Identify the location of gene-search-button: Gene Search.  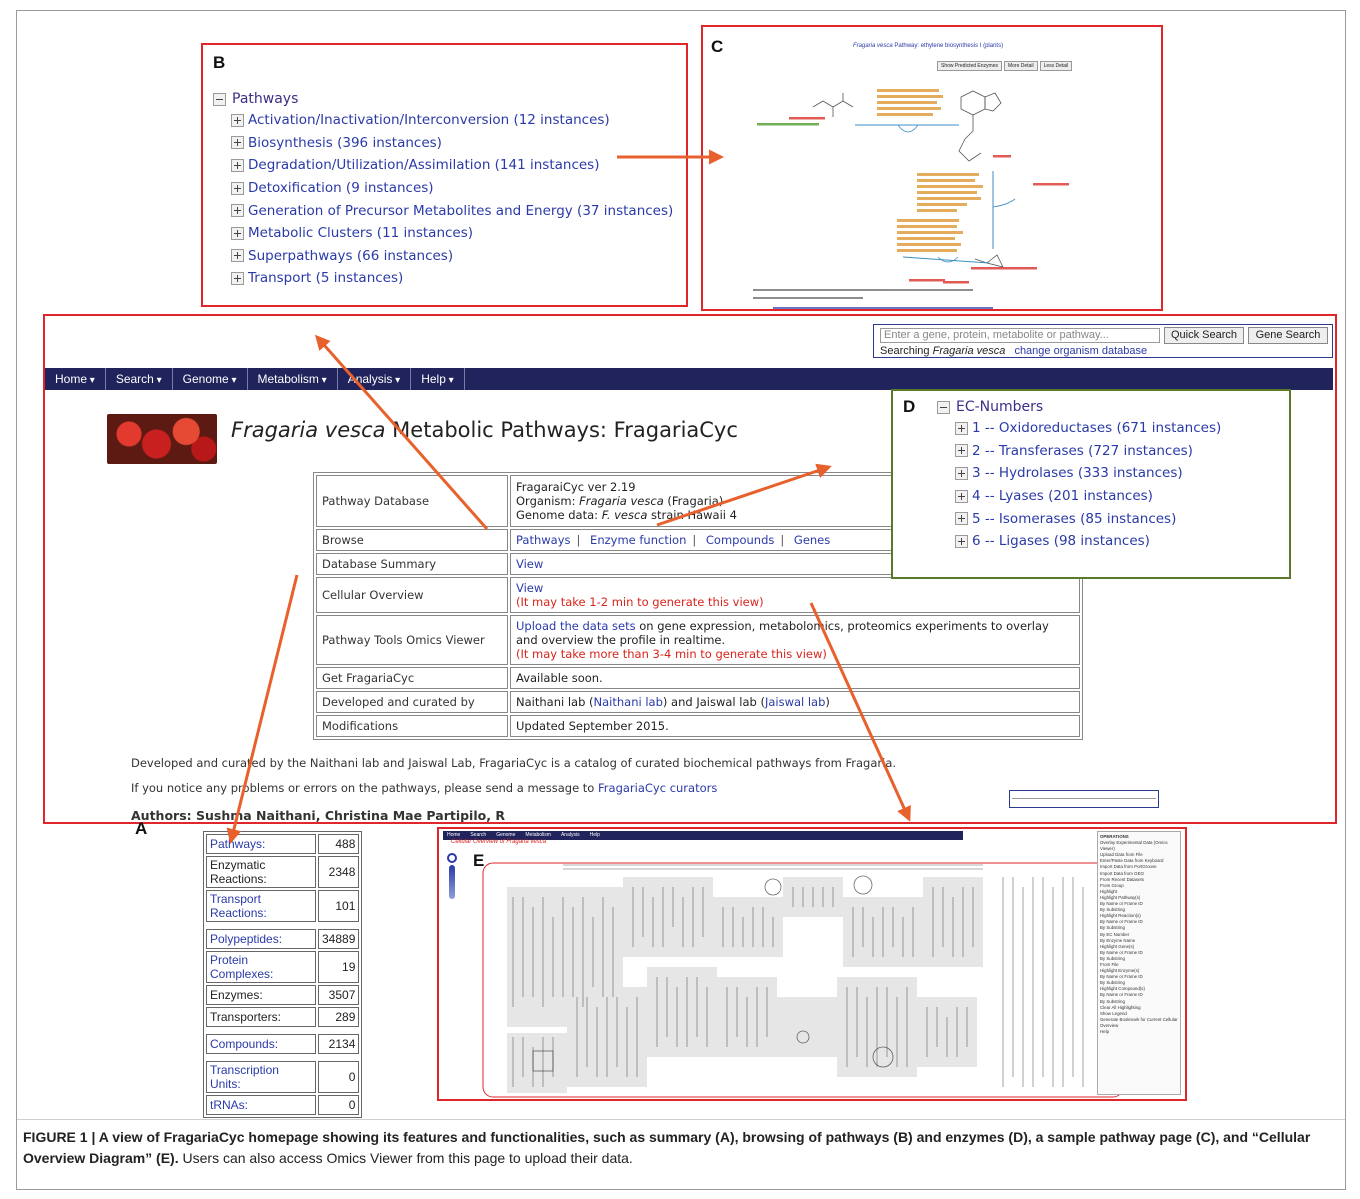
(1288, 335).